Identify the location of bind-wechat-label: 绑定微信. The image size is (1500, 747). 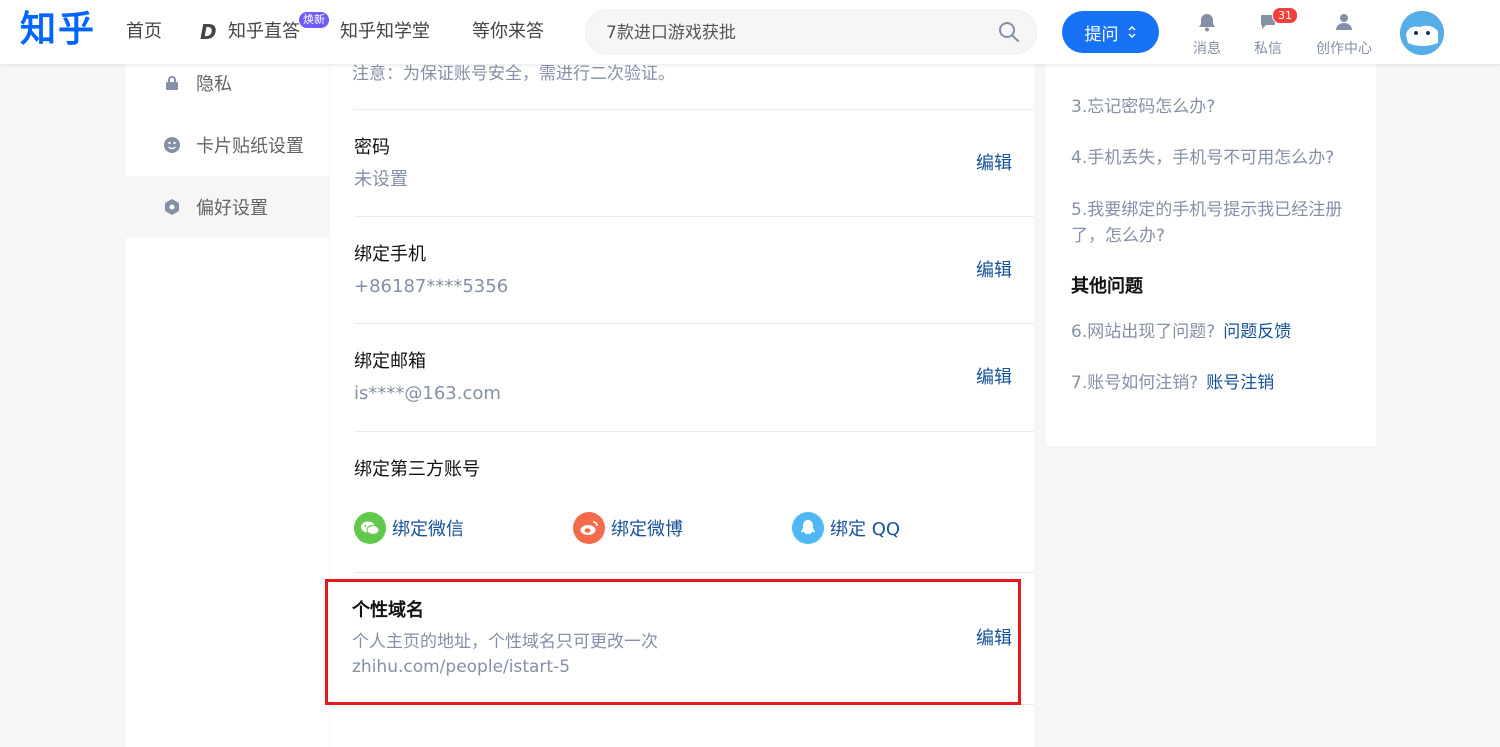
(428, 529).